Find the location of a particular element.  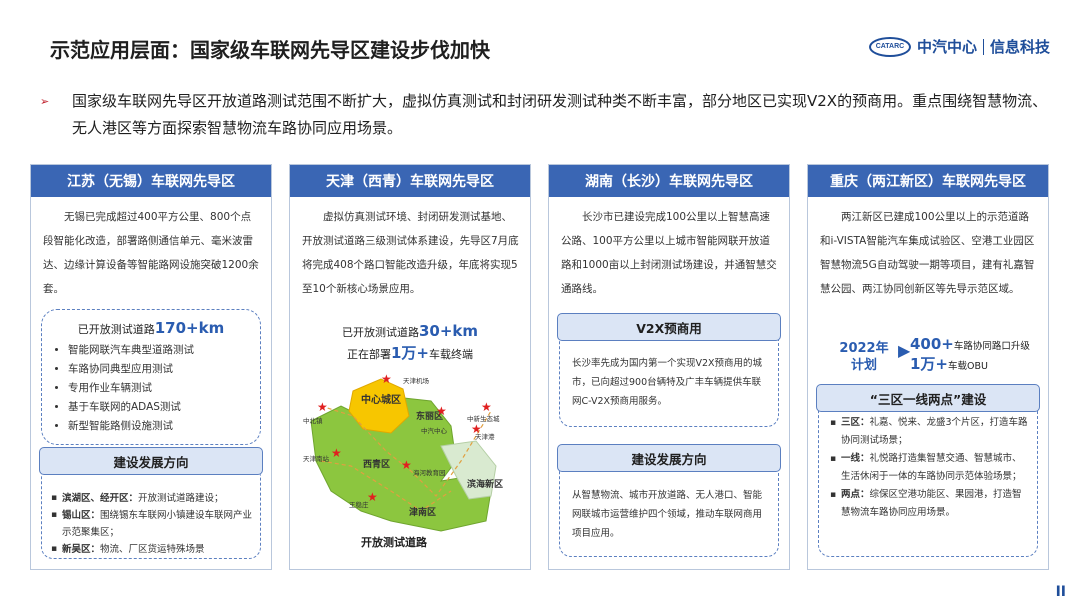

plan-item: 1万+车载OBU is located at coordinates (949, 364).